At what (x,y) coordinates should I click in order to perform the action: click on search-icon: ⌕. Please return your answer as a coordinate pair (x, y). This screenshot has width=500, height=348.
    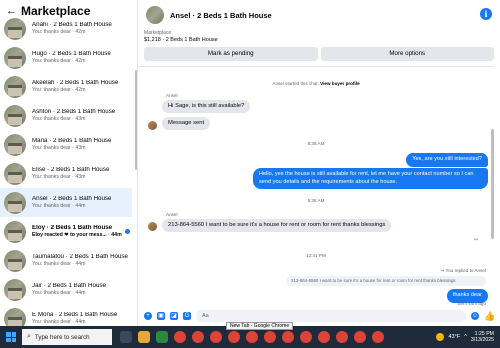
    Looking at the image, I should click on (29, 336).